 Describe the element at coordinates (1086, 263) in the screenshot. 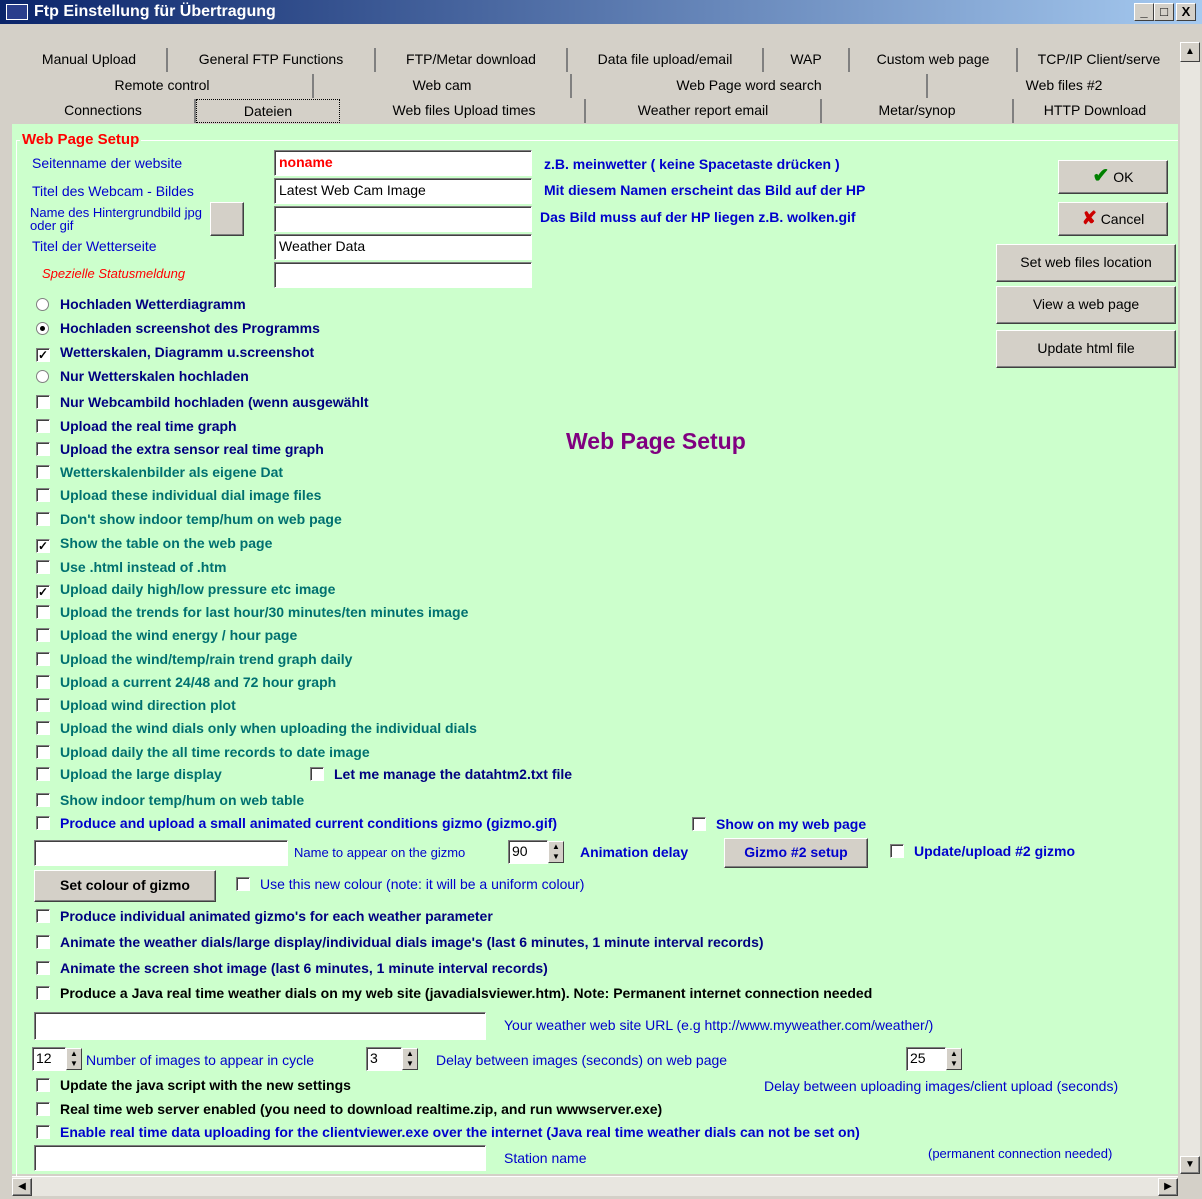

I see `set-web-files-location-button: Set web files location` at that location.